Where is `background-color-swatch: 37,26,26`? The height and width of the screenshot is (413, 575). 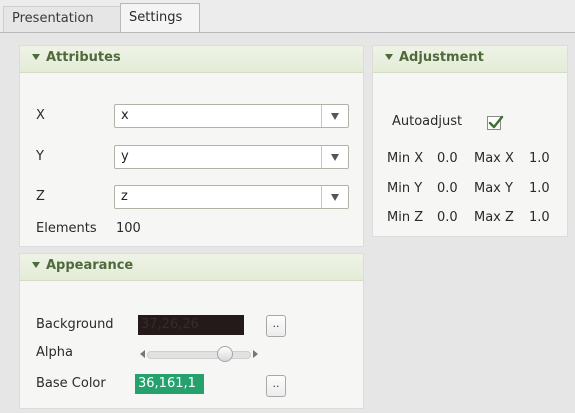
background-color-swatch: 37,26,26 is located at coordinates (191, 325).